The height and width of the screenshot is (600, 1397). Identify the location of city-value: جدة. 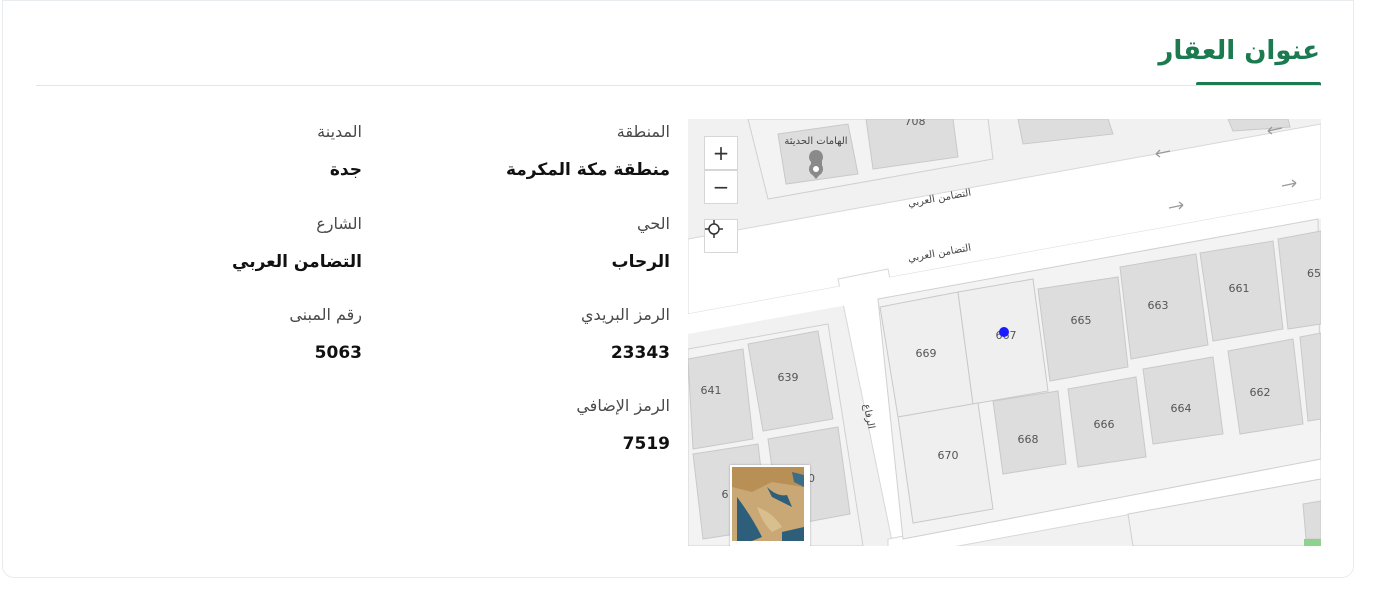
(345, 170).